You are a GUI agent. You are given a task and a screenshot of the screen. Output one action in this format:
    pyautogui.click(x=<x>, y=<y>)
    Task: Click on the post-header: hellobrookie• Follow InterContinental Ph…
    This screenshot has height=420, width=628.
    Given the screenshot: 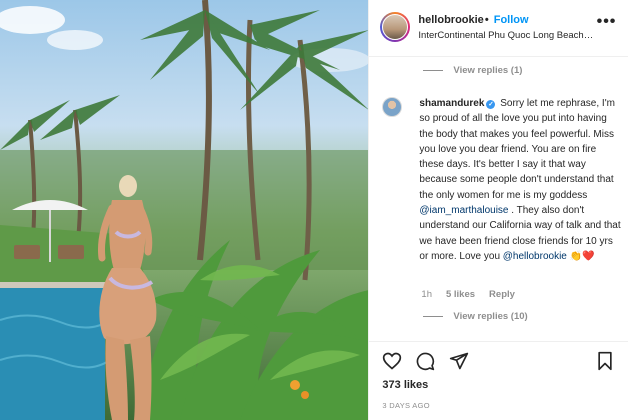 What is the action you would take?
    pyautogui.click(x=498, y=28)
    